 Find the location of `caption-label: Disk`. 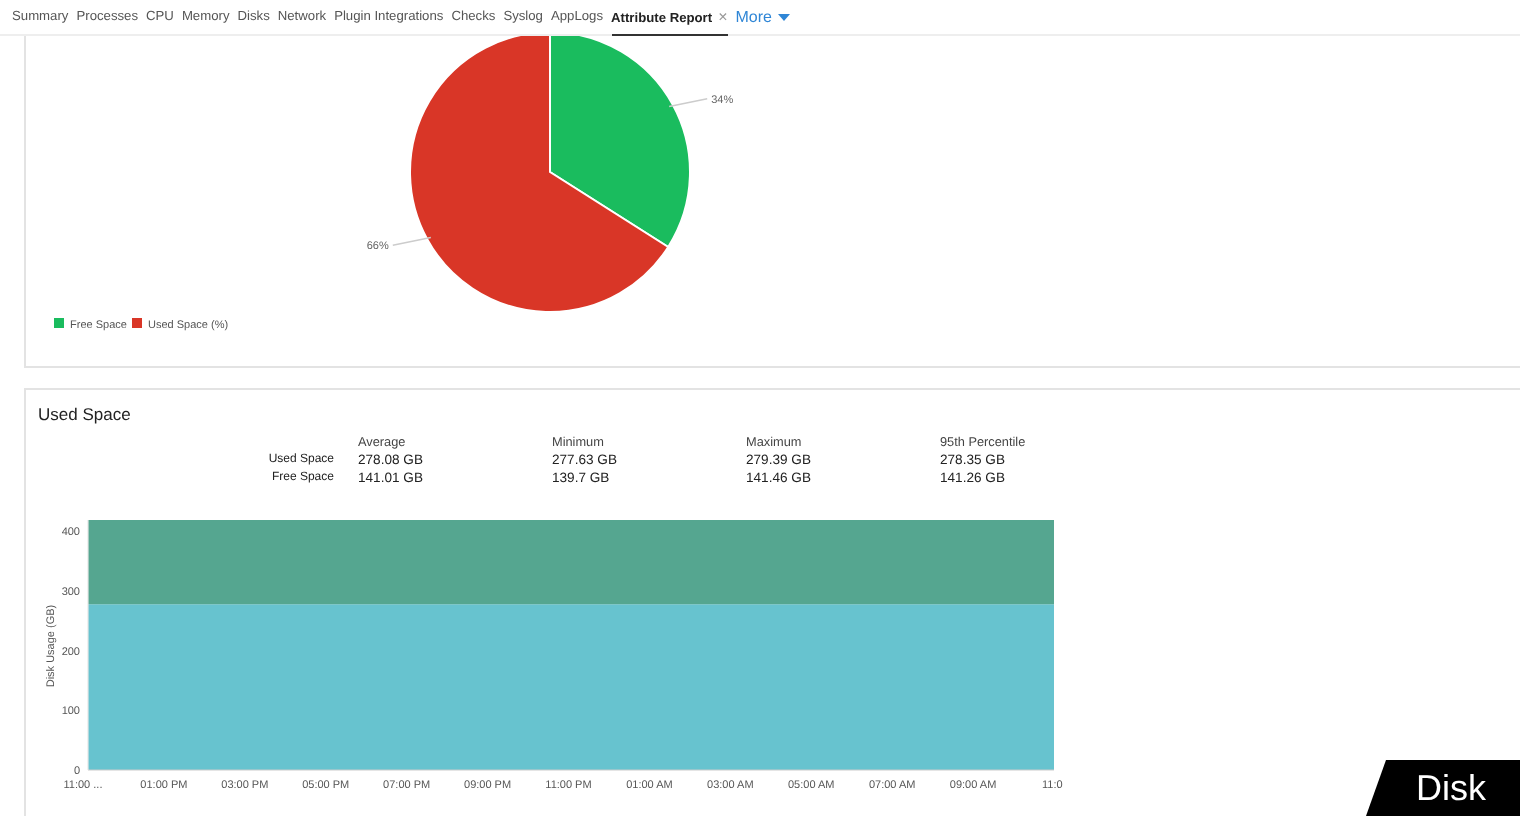

caption-label: Disk is located at coordinates (1443, 788).